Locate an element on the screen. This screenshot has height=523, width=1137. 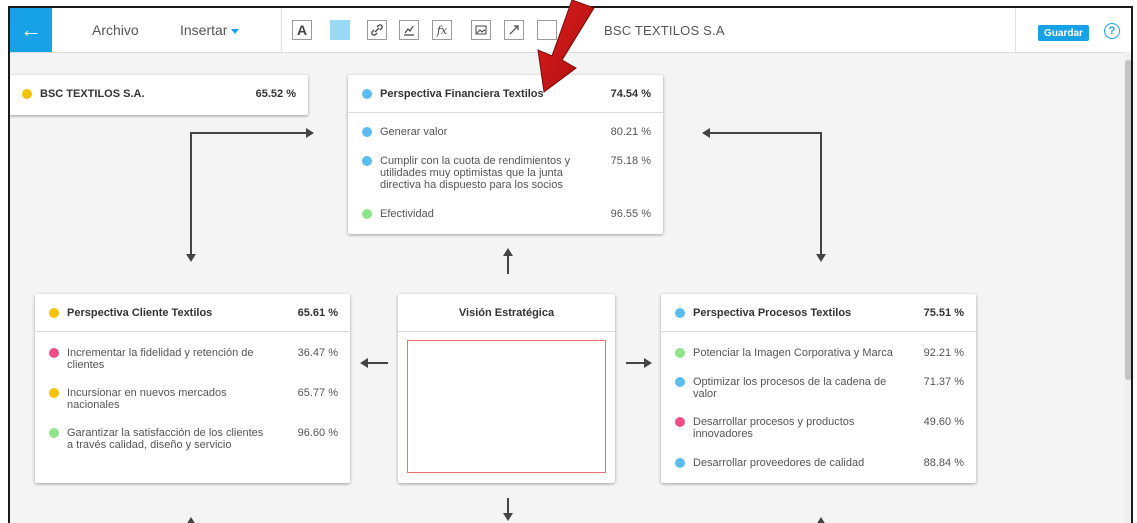
card-value: 65.52 % is located at coordinates (275, 94).